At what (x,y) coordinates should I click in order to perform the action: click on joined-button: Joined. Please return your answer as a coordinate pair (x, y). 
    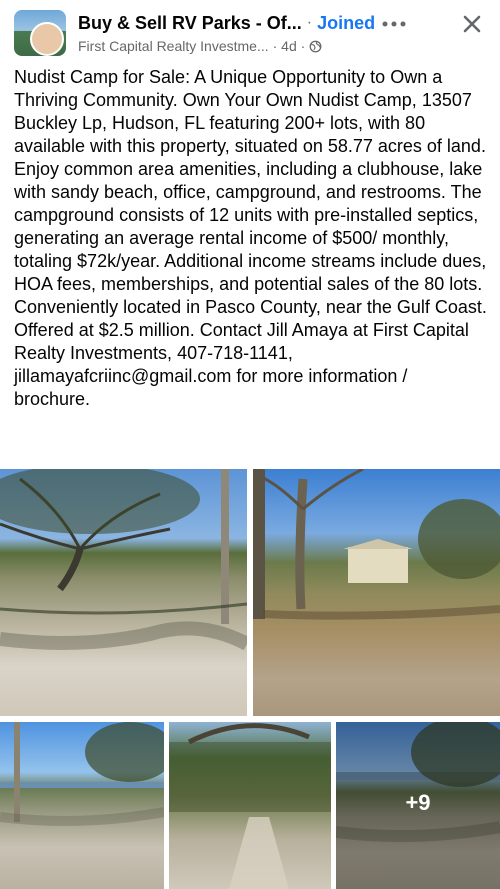
    Looking at the image, I should click on (346, 23).